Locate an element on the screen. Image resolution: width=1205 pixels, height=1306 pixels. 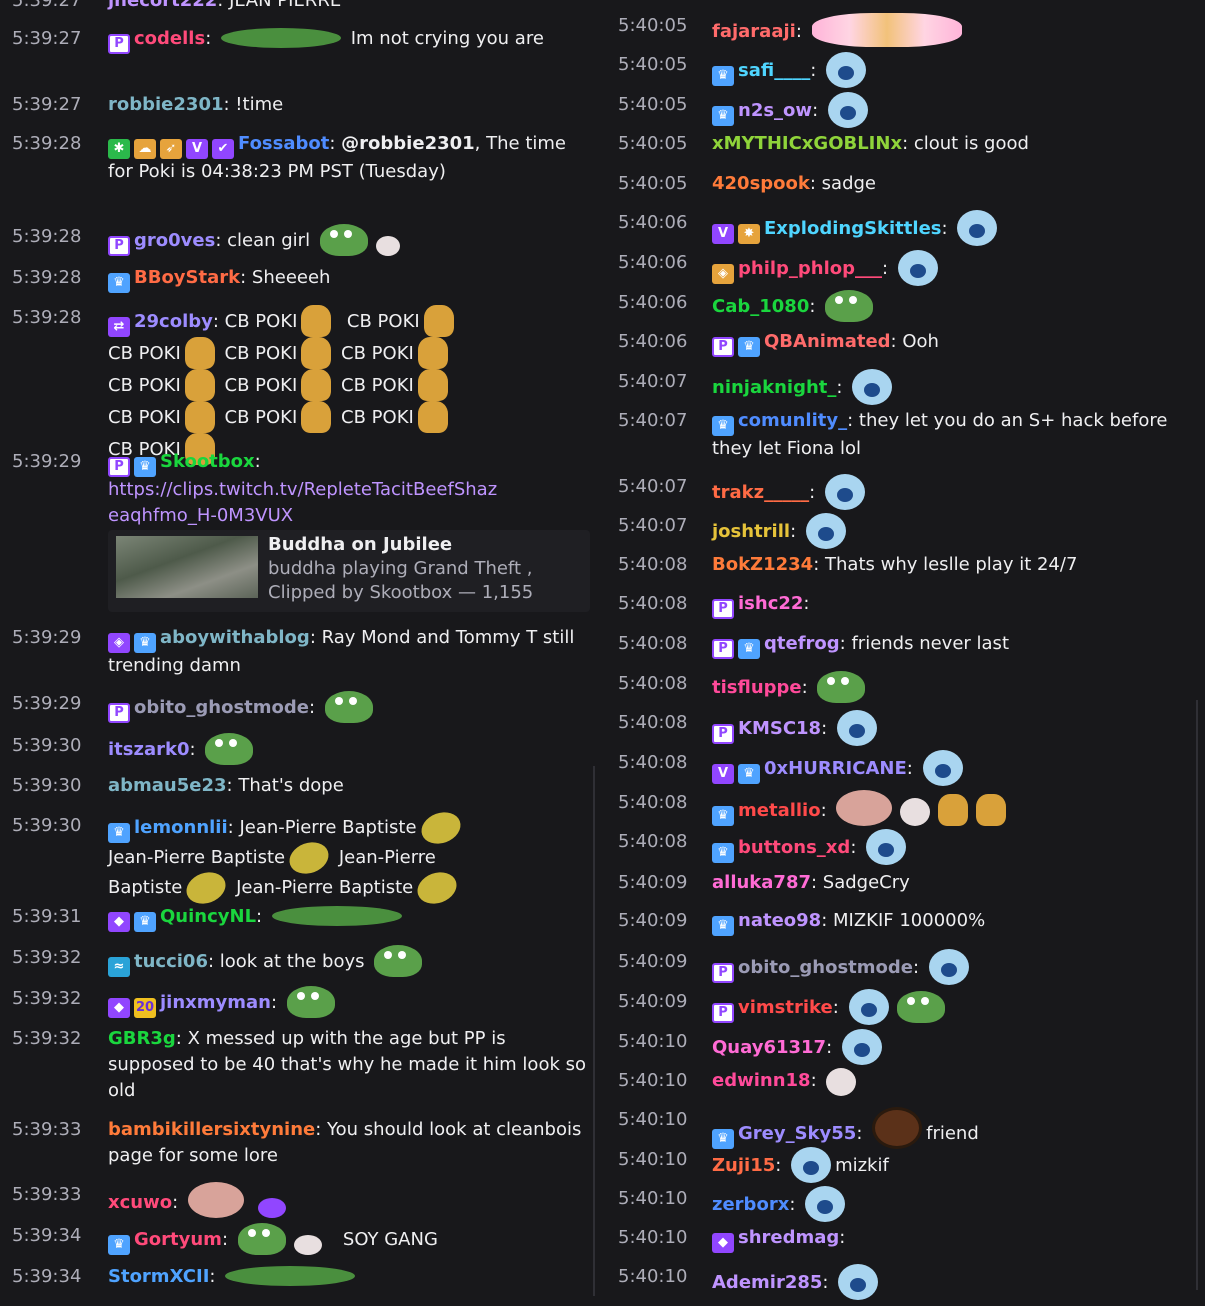
mention: @robbie2301 is located at coordinates (408, 143).